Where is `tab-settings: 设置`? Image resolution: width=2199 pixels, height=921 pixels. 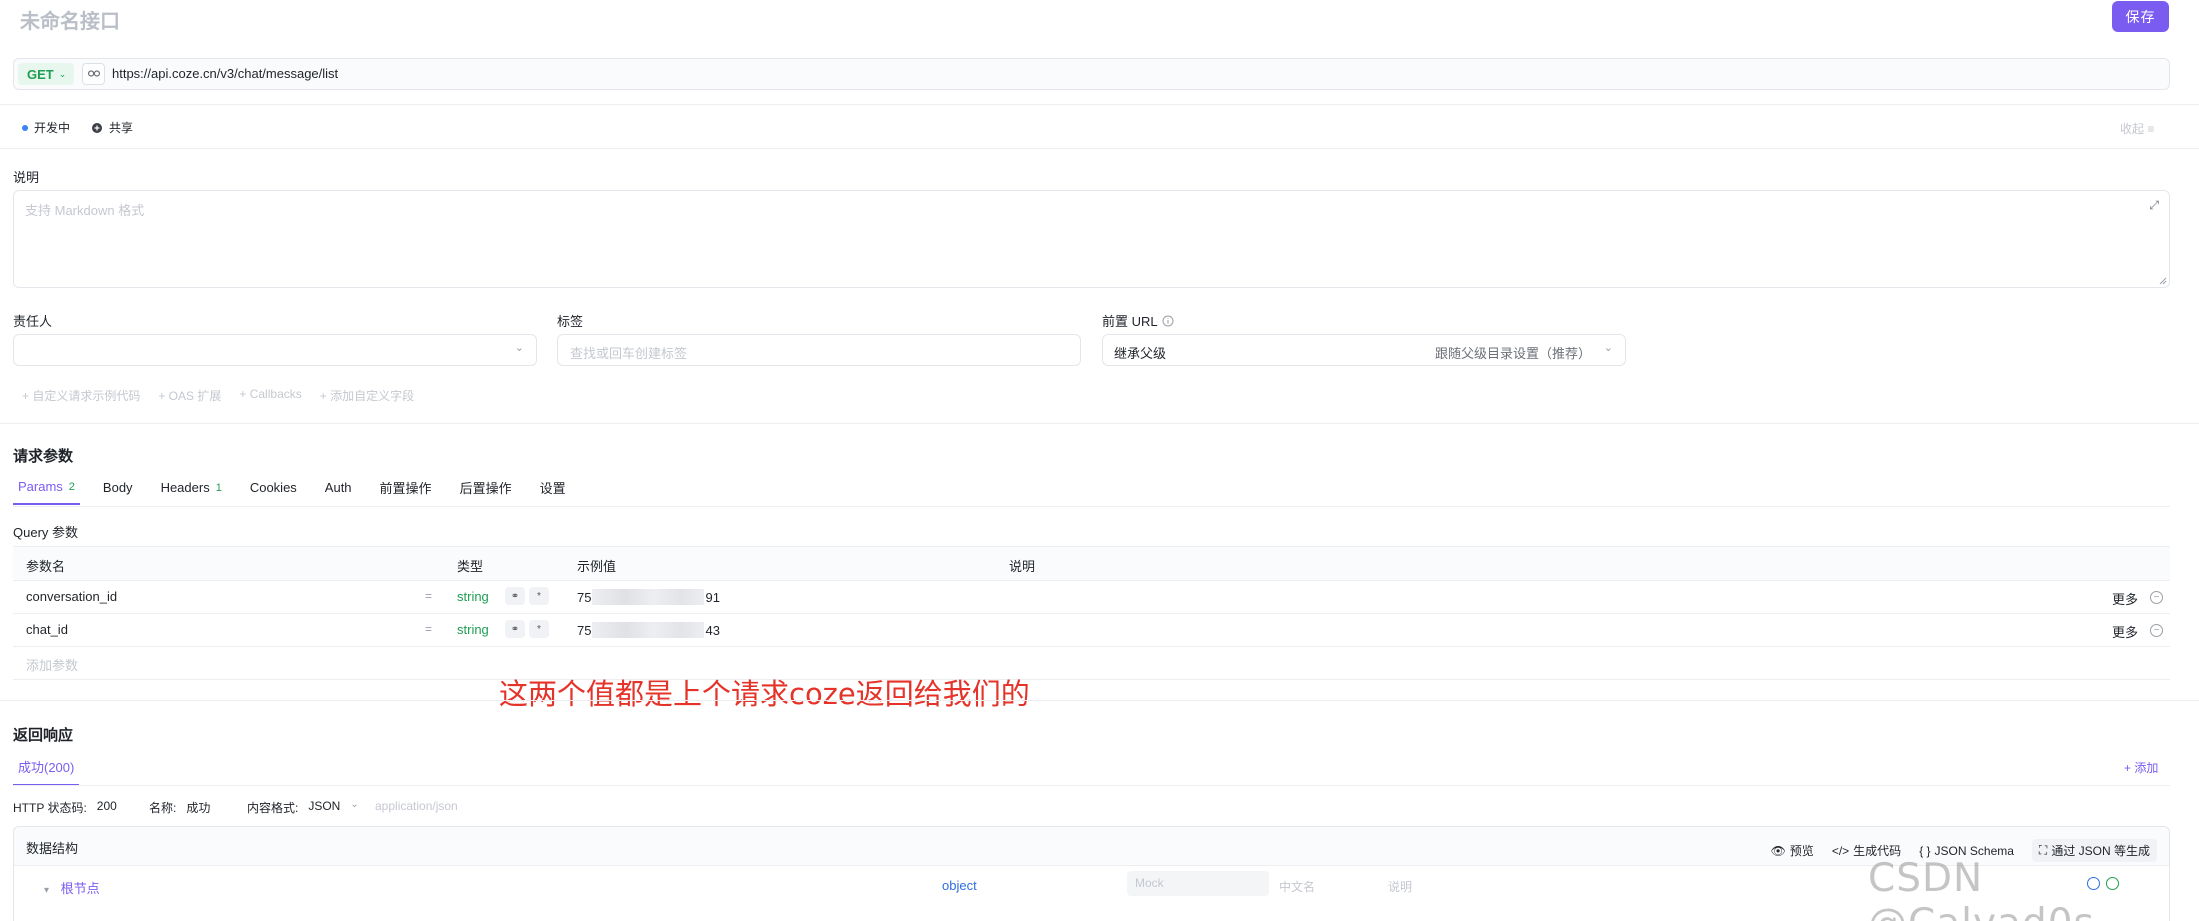 tab-settings: 设置 is located at coordinates (553, 491).